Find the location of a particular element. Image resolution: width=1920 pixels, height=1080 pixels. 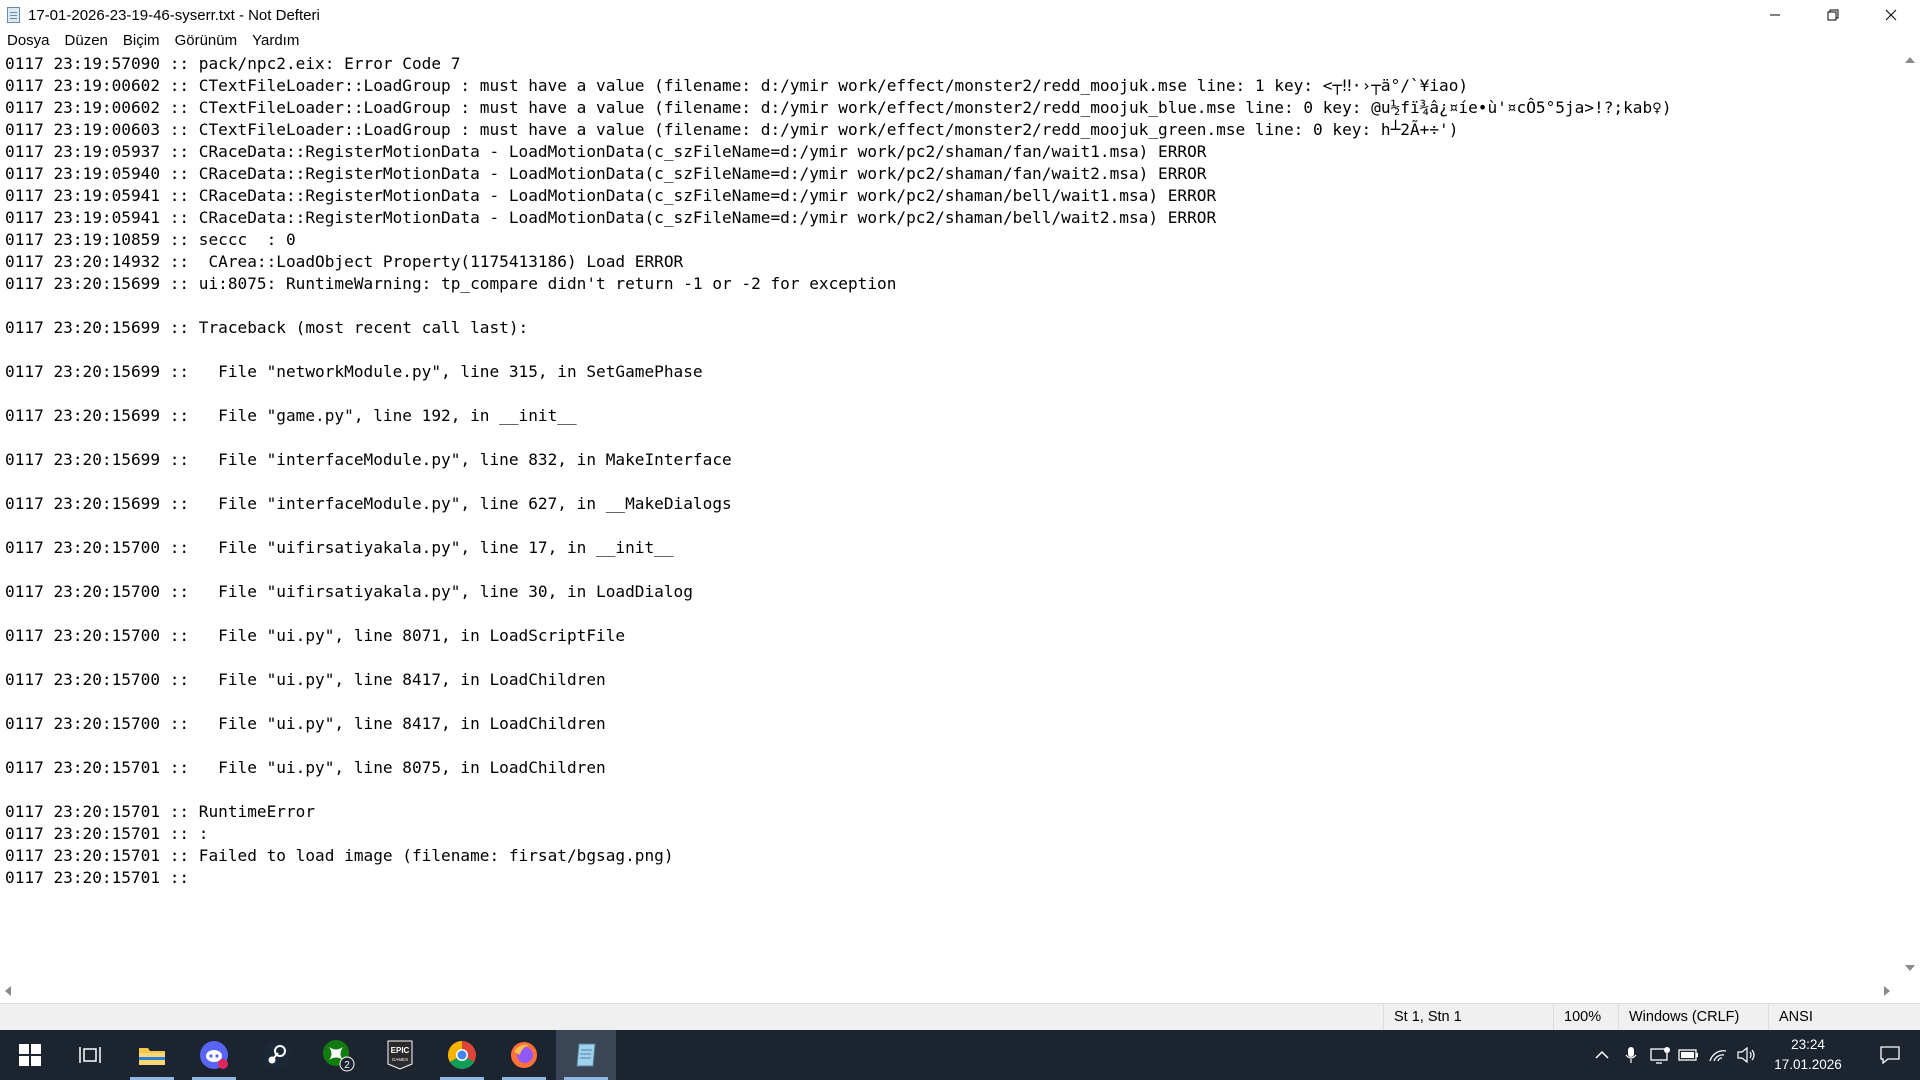

microphone-icon is located at coordinates (1631, 1055).